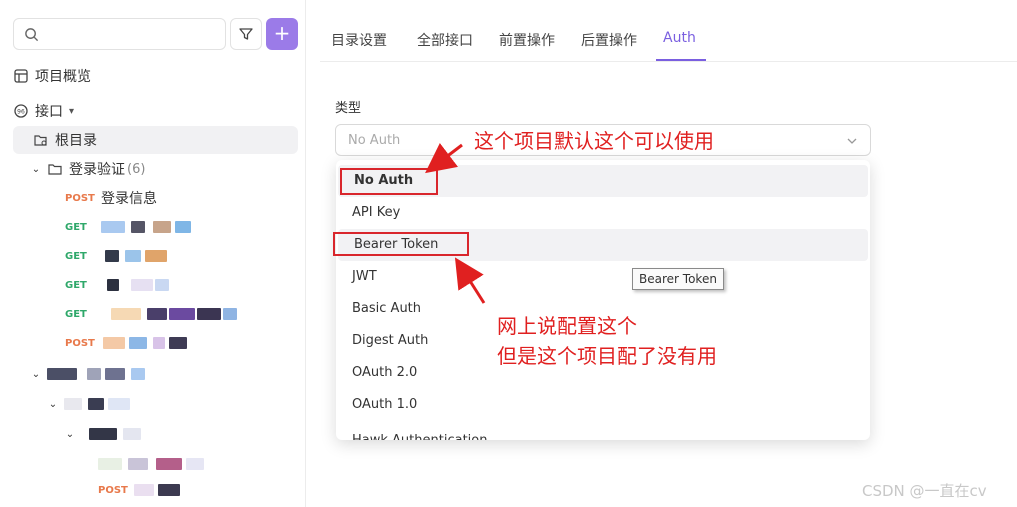 The image size is (1017, 507). Describe the element at coordinates (119, 34) in the screenshot. I see `search-input` at that location.